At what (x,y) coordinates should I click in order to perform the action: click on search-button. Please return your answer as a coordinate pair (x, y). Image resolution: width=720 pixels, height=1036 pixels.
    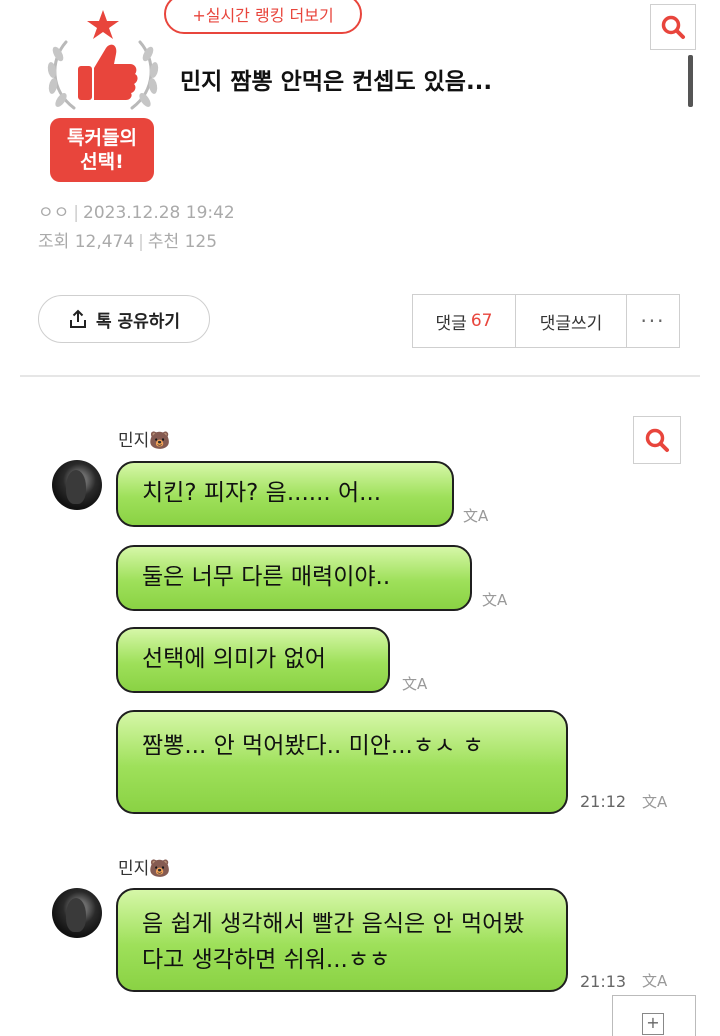
    Looking at the image, I should click on (673, 27).